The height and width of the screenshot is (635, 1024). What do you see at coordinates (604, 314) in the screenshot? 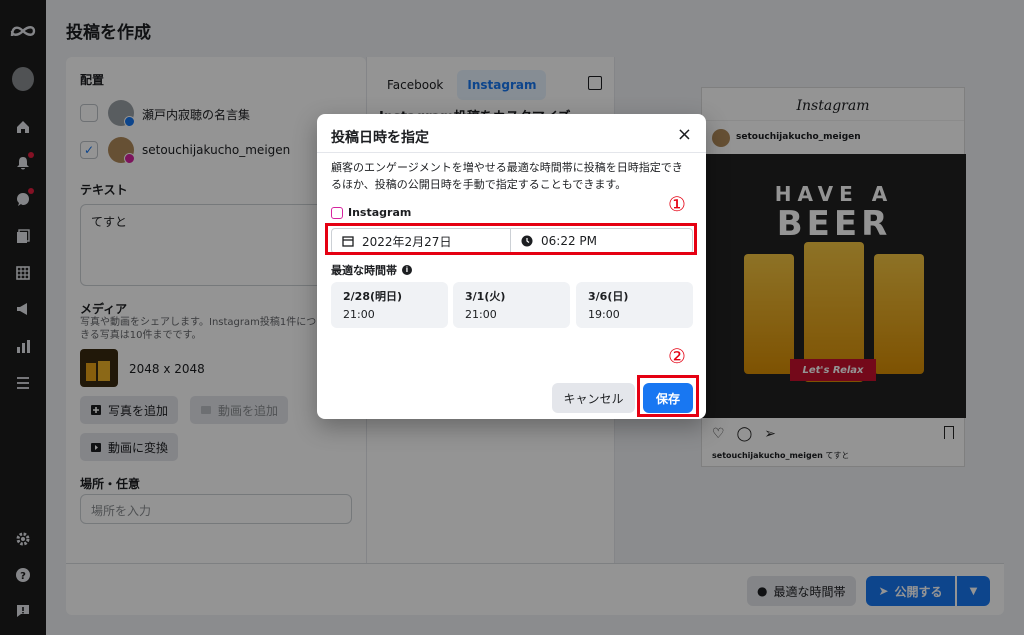
I see `slot-time: 19:00` at bounding box center [604, 314].